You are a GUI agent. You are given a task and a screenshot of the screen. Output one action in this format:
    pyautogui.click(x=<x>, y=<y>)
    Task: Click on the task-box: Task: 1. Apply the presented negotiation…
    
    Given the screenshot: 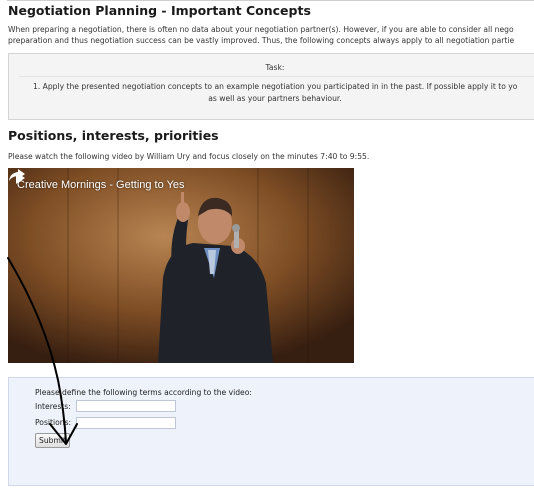 What is the action you would take?
    pyautogui.click(x=271, y=86)
    